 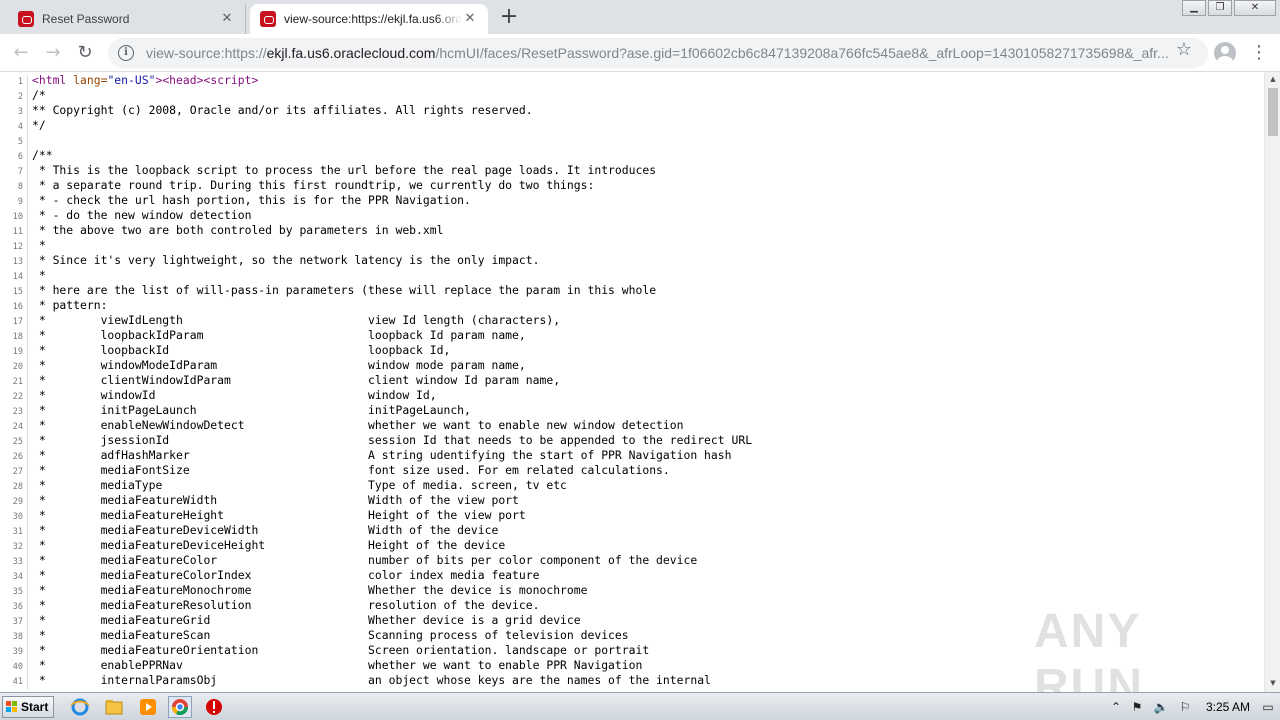 What do you see at coordinates (1194, 8) in the screenshot?
I see `minimize-button: ▁` at bounding box center [1194, 8].